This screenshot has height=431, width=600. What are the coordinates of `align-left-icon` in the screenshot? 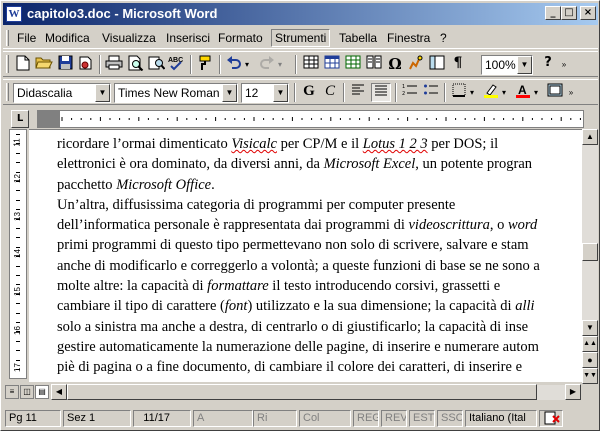 It's located at (358, 92).